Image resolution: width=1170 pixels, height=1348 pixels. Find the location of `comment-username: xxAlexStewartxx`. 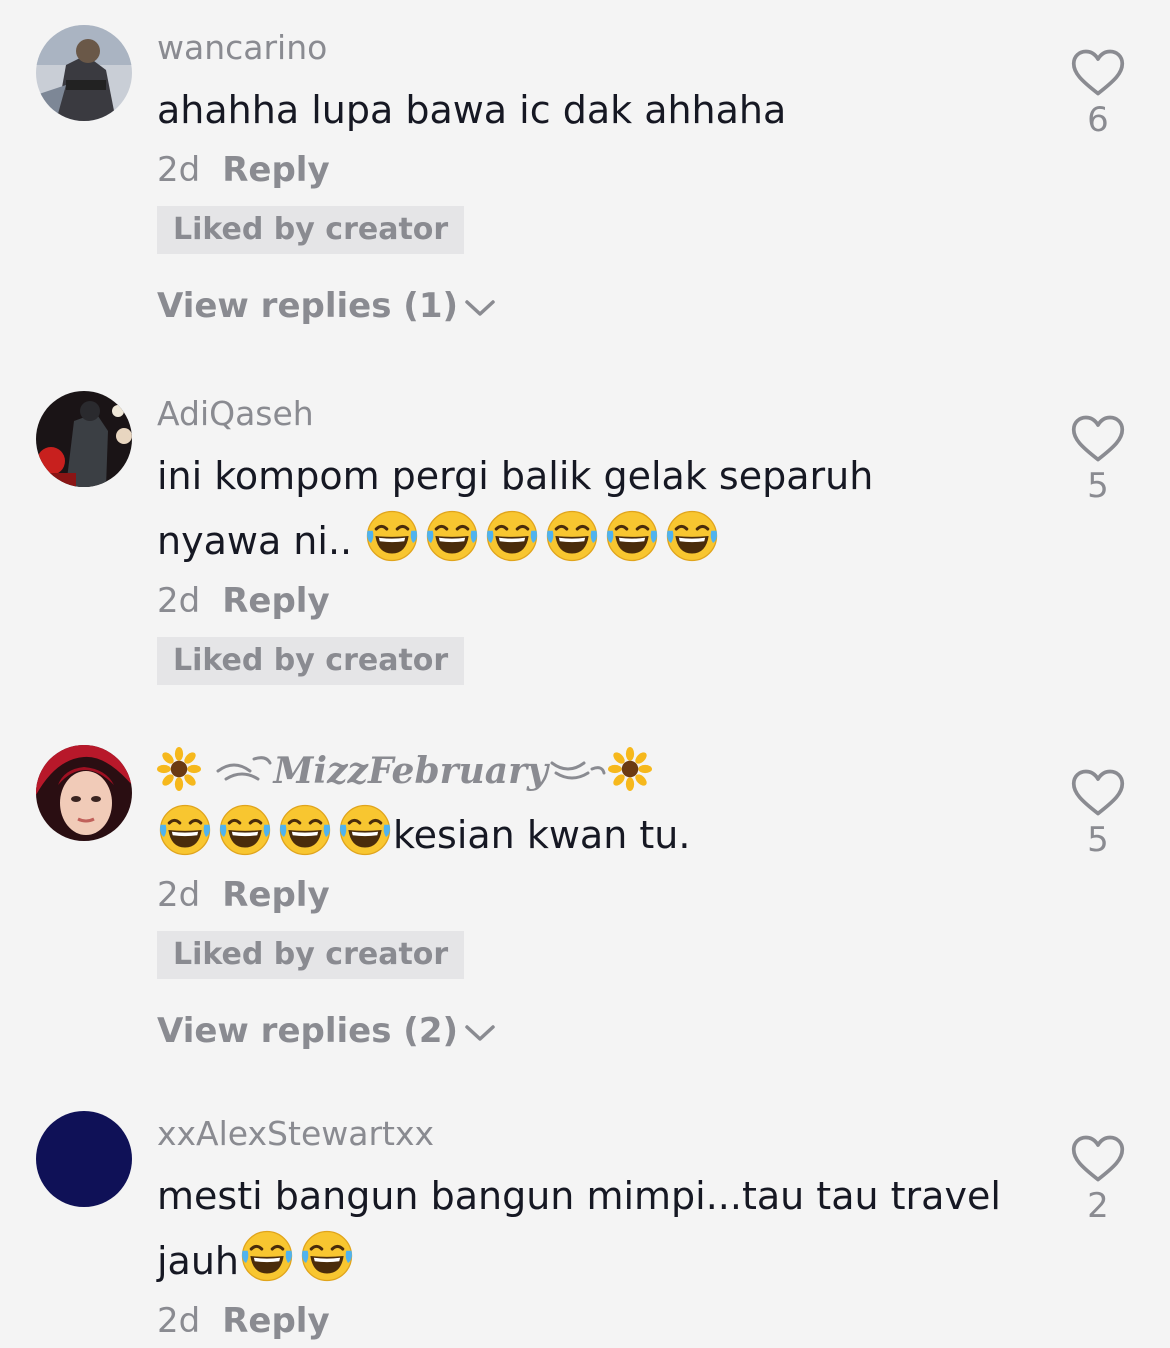

comment-username: xxAlexStewartxx is located at coordinates (587, 1134).